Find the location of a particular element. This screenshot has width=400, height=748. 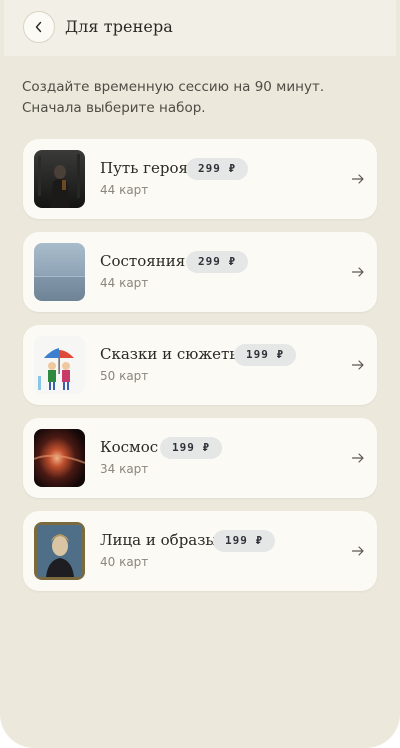

deck-card-fairy-tales: Сказки и сюжеты 199 ₽ 50 карт is located at coordinates (200, 365).